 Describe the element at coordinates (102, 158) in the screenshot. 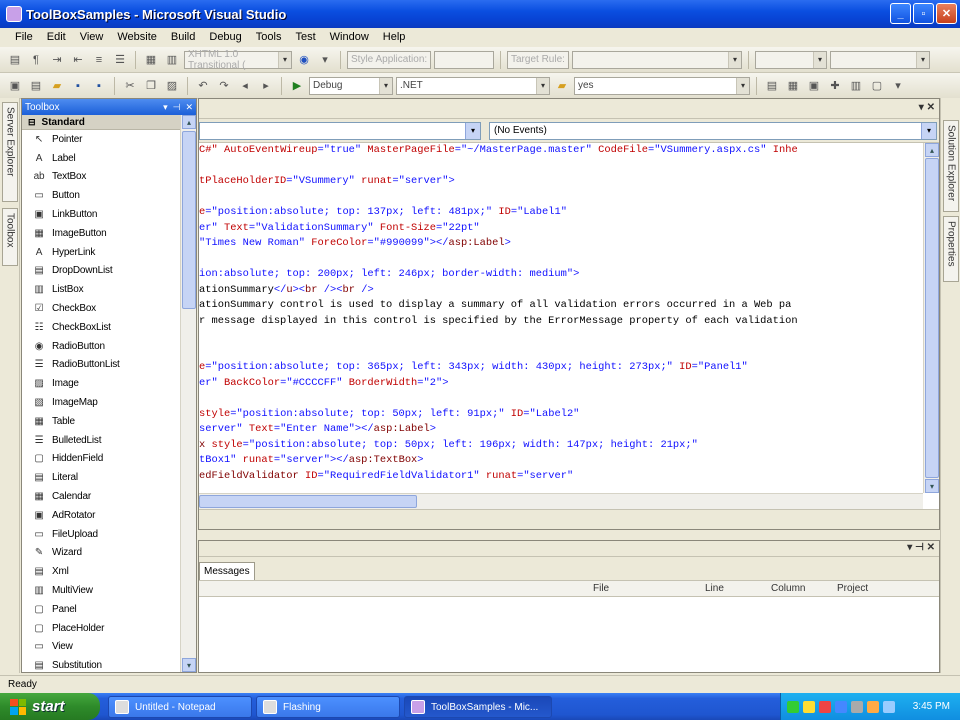

I see `toolbox-item-label: A Label` at that location.